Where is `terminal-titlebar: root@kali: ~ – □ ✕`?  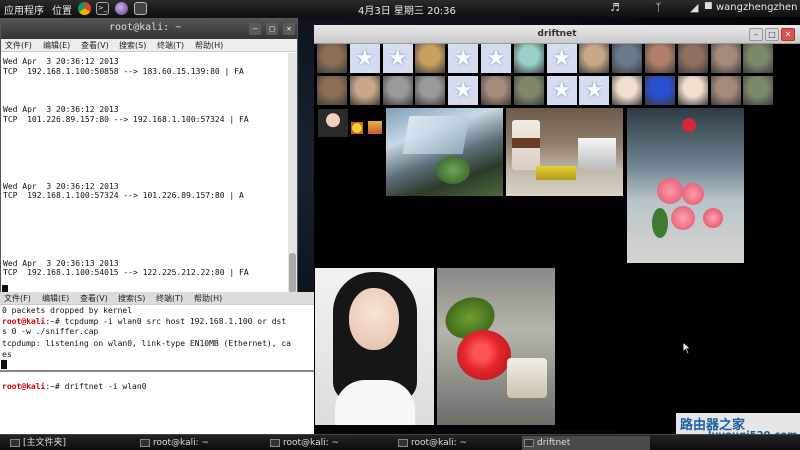 terminal-titlebar: root@kali: ~ – □ ✕ is located at coordinates (149, 29).